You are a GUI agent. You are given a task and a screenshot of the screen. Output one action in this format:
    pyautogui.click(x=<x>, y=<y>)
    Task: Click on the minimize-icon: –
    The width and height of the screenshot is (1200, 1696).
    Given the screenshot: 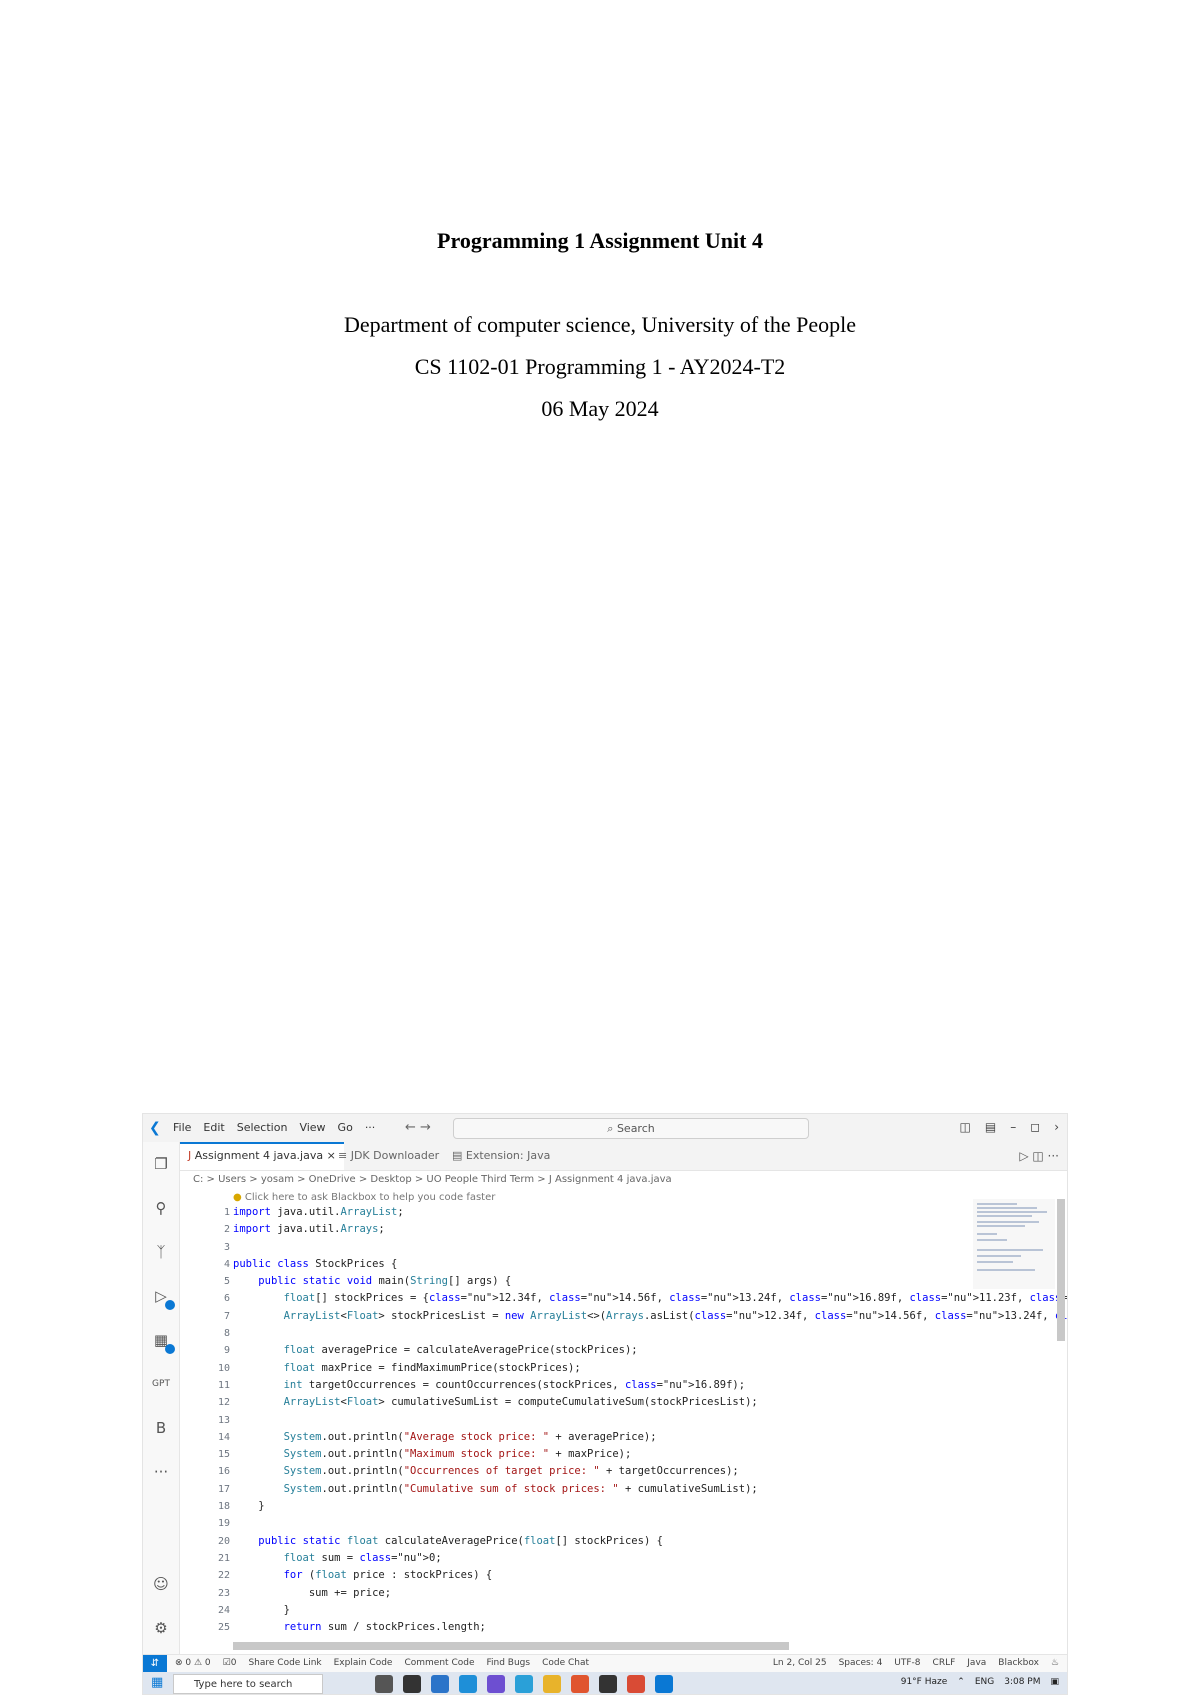 What is the action you would take?
    pyautogui.click(x=1013, y=1127)
    